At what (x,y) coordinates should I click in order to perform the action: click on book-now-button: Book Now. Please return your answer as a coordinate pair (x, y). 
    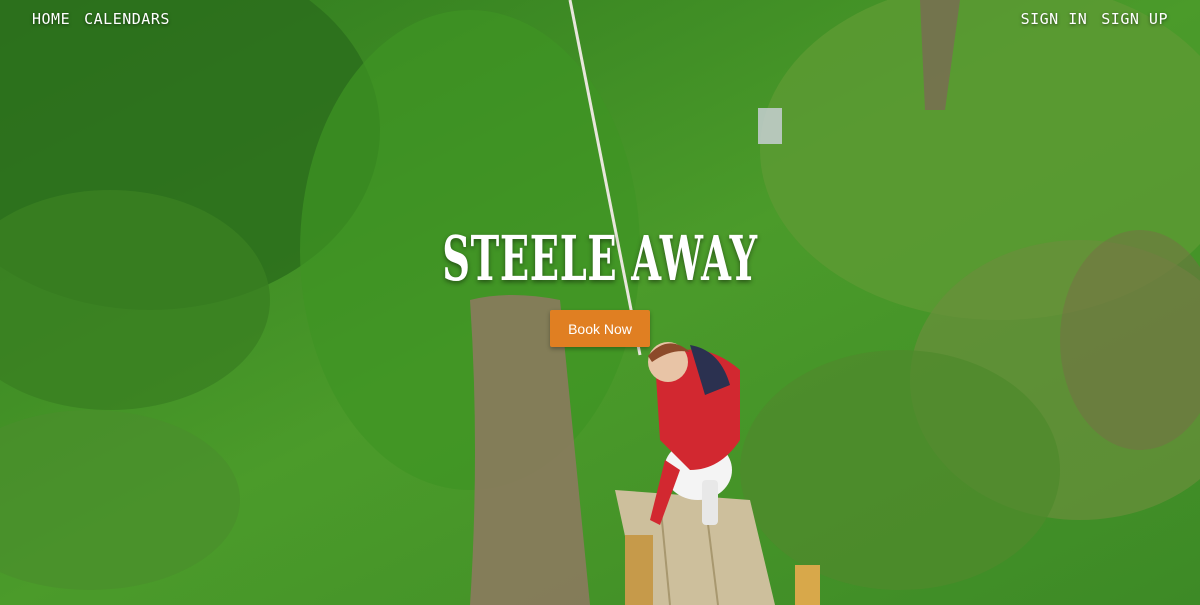
    Looking at the image, I should click on (600, 328).